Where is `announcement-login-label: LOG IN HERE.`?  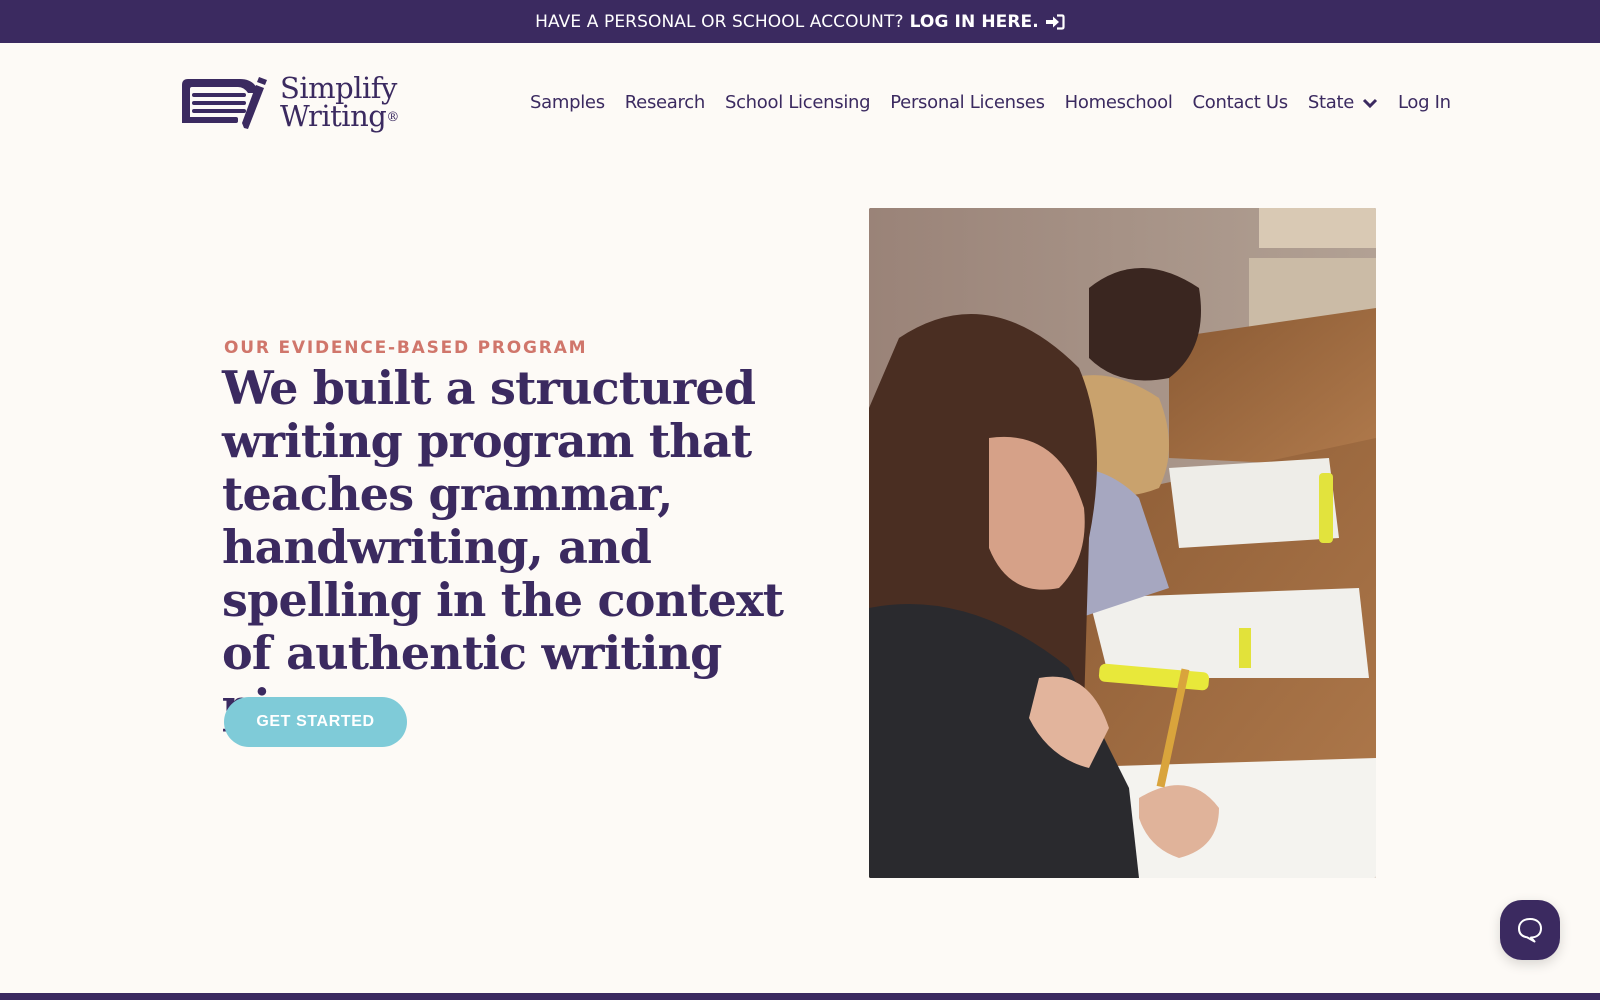
announcement-login-label: LOG IN HERE. is located at coordinates (974, 21).